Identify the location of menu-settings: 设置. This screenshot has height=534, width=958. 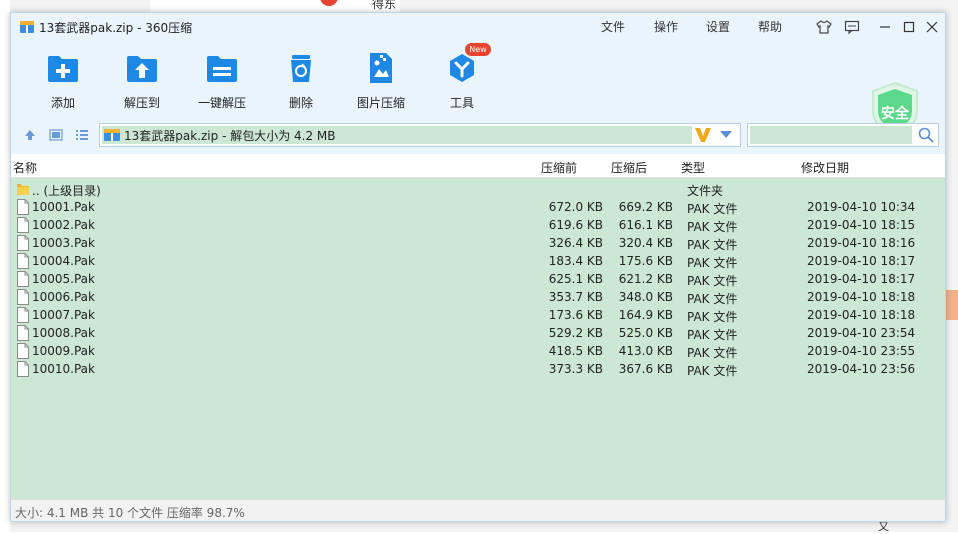
(718, 26).